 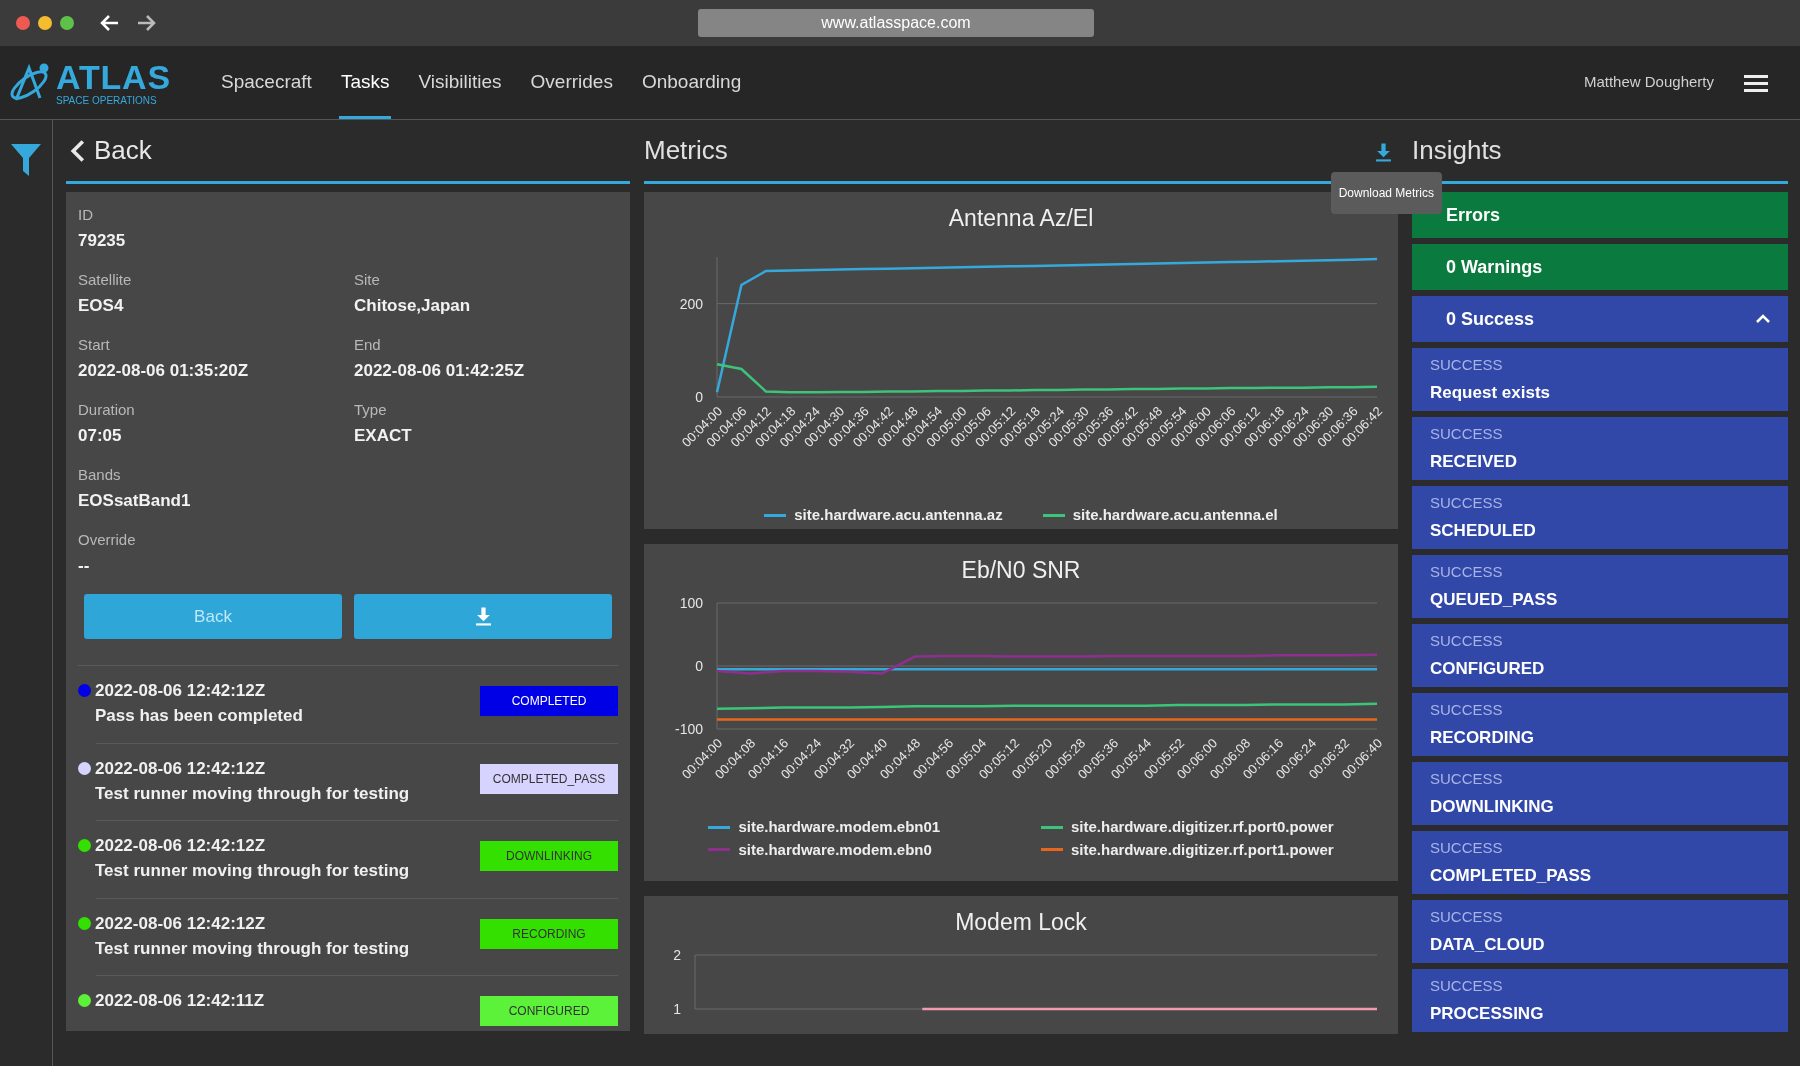 What do you see at coordinates (1483, 530) in the screenshot?
I see `insight-title: SCHEDULED` at bounding box center [1483, 530].